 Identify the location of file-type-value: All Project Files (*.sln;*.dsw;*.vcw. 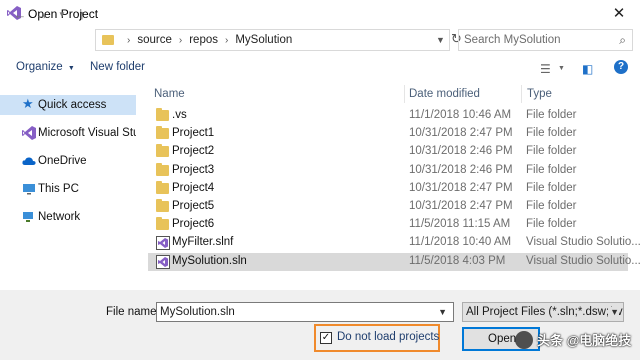
(545, 312).